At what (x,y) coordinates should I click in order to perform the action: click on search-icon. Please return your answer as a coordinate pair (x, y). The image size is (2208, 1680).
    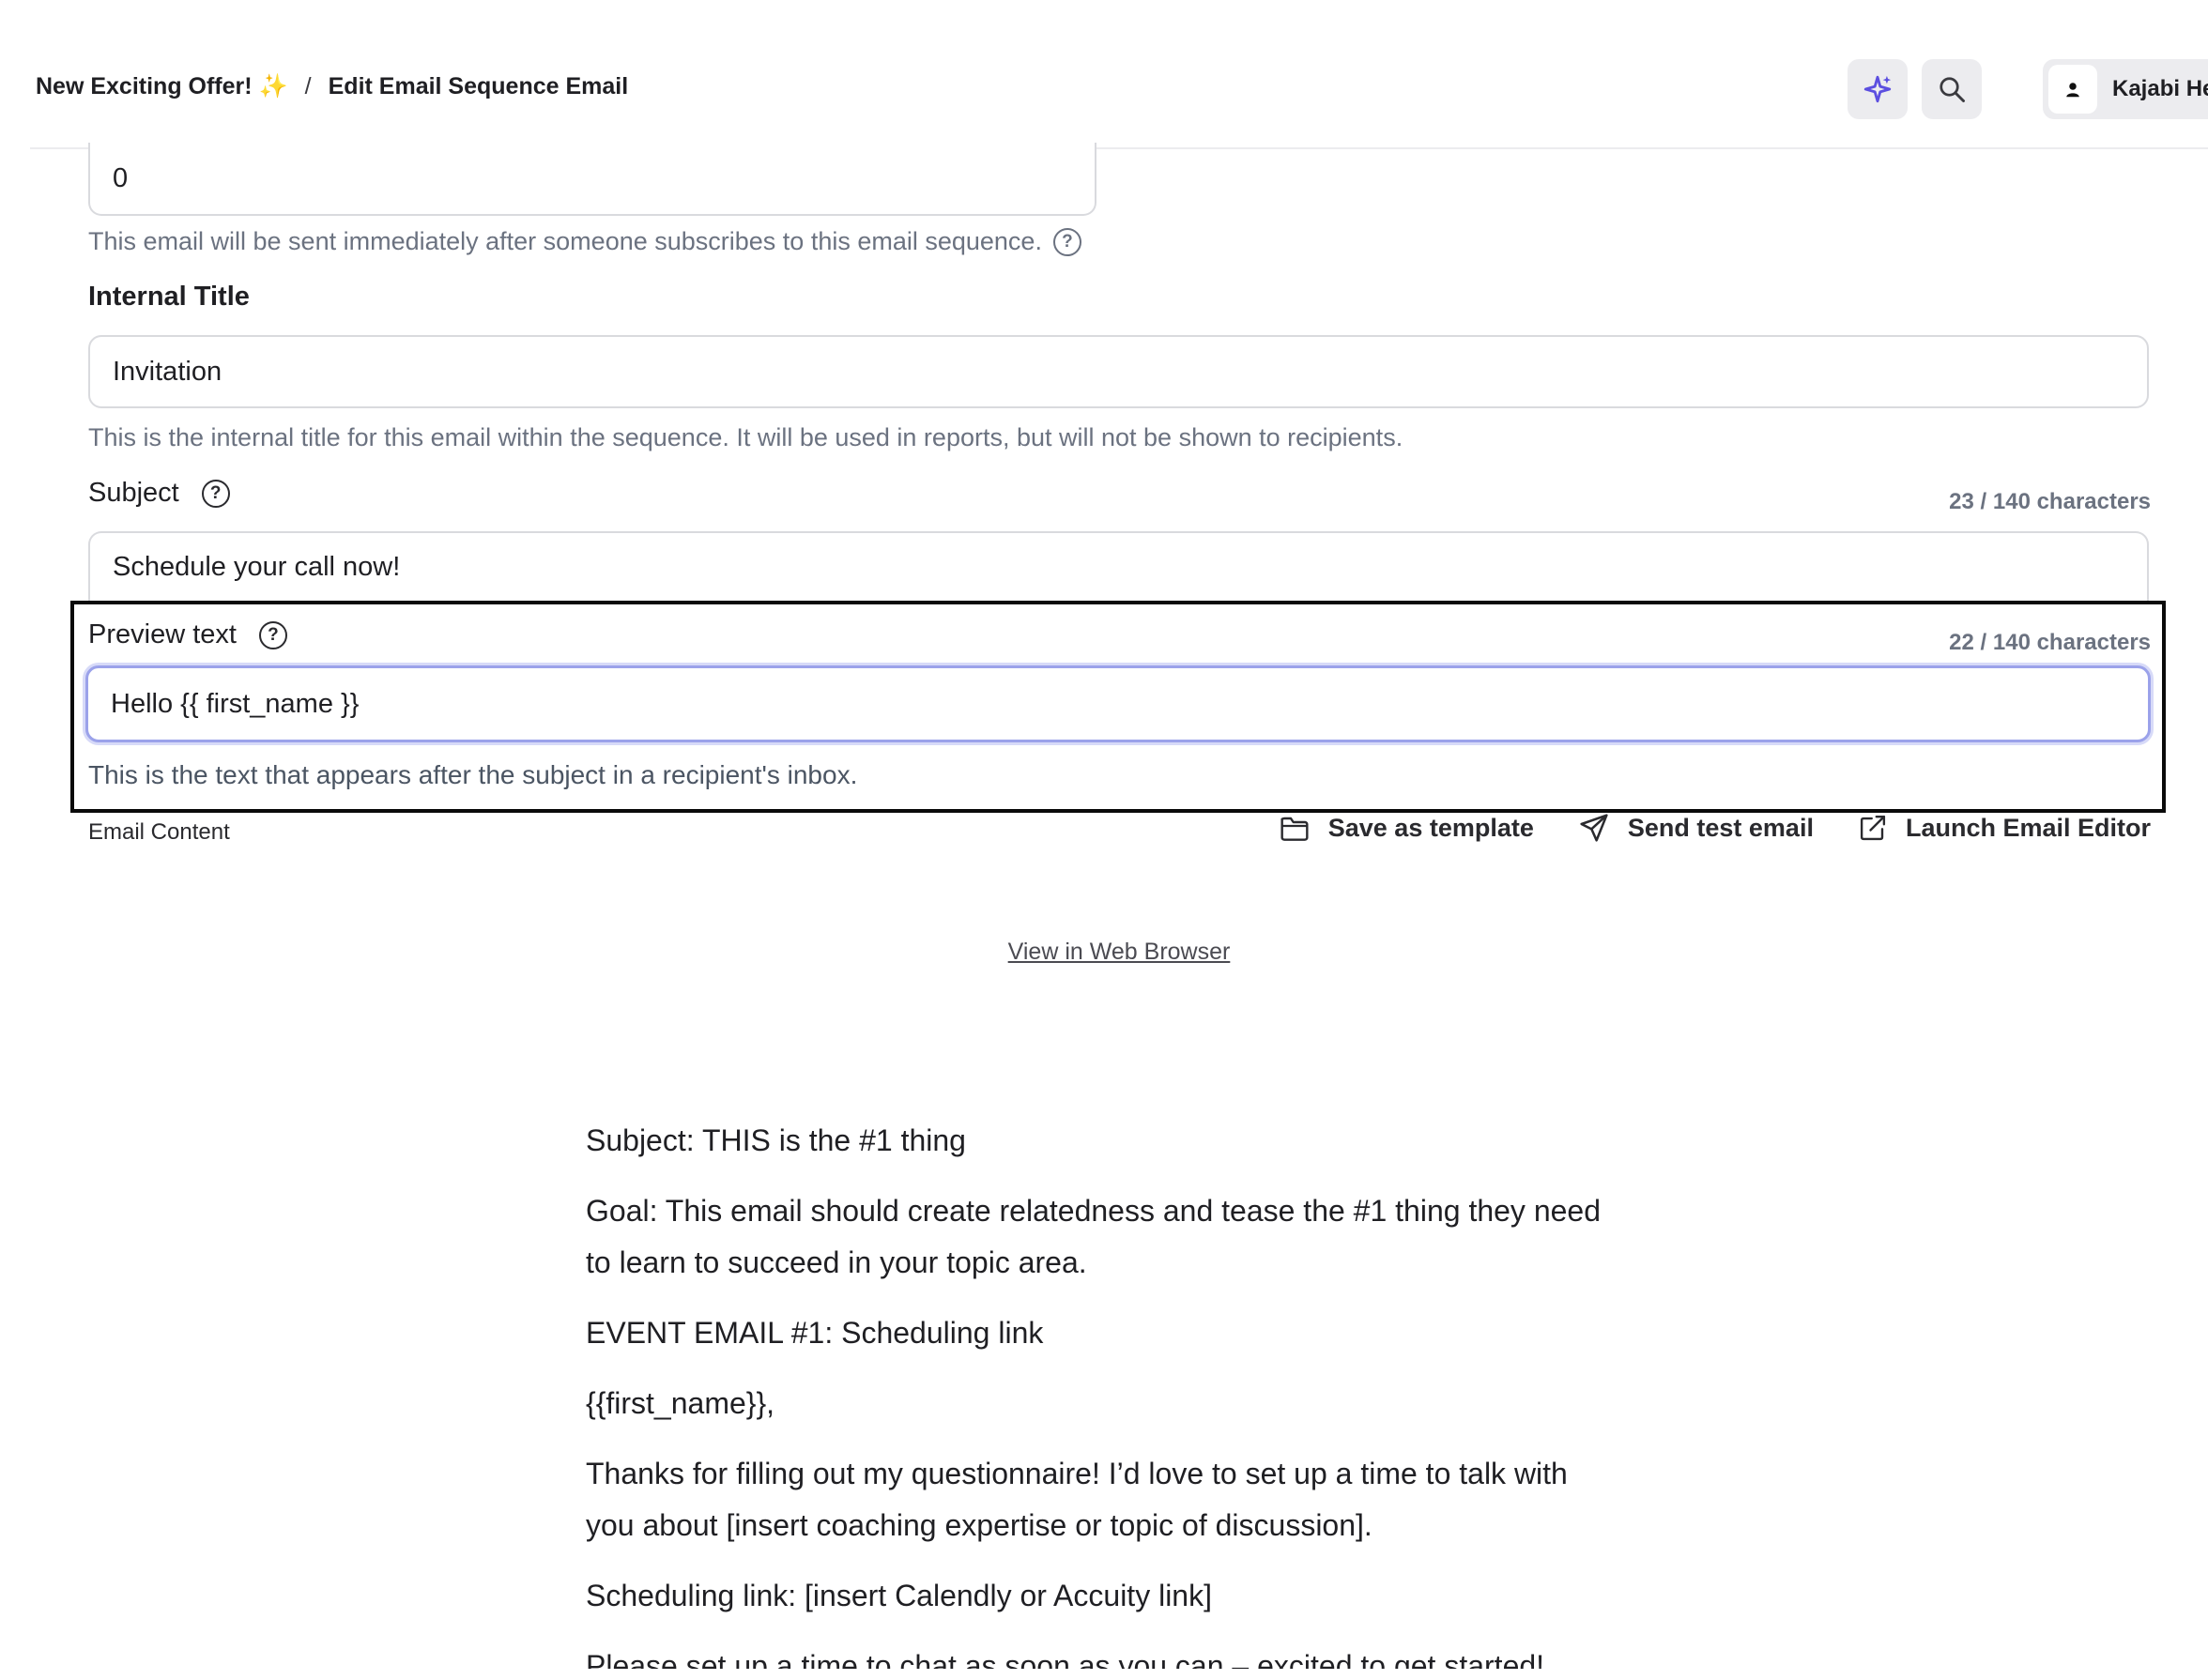
    Looking at the image, I should click on (1953, 89).